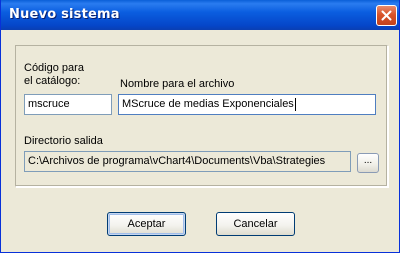 This screenshot has width=400, height=253. I want to click on title-bar: Nuevo sistema, so click(200, 15).